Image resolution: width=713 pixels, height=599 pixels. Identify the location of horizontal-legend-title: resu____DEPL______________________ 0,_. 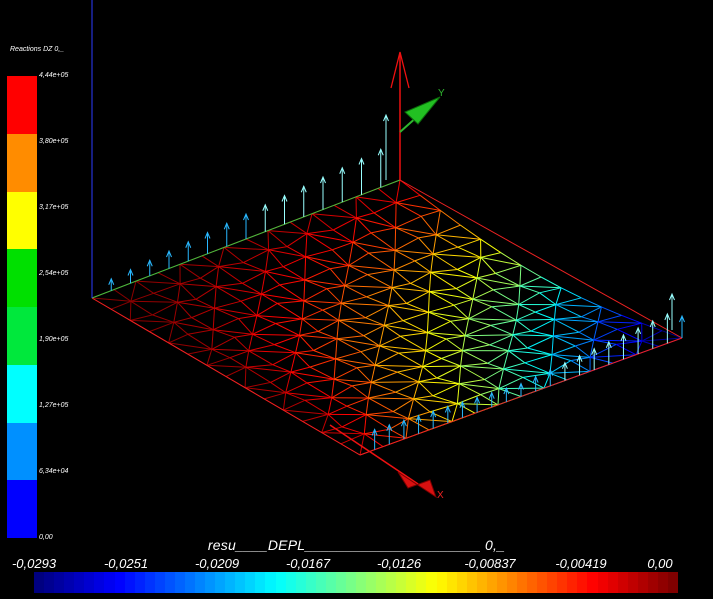
(356, 545).